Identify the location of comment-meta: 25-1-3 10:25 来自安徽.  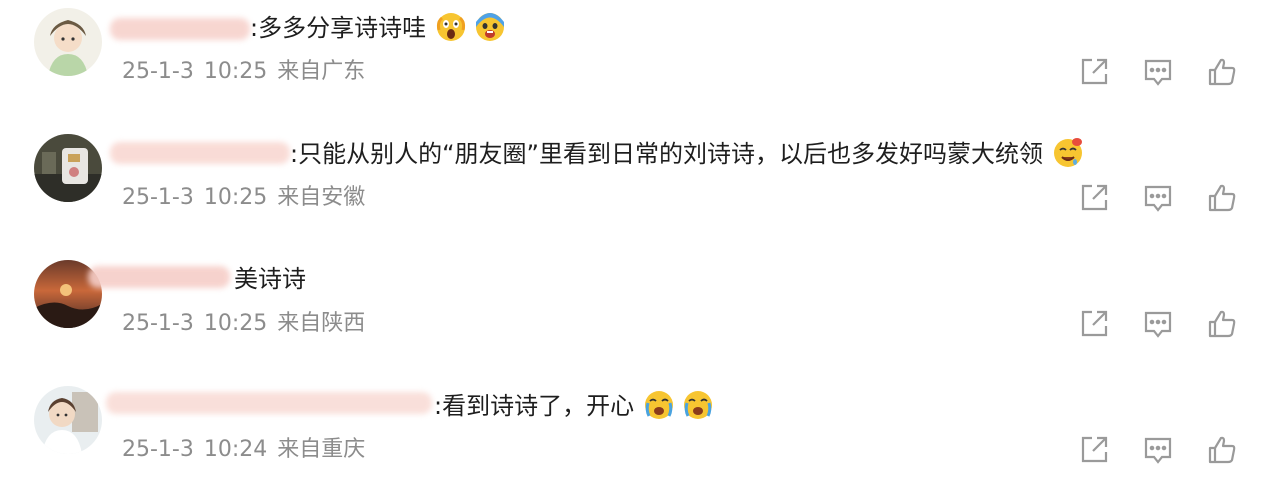
(243, 198).